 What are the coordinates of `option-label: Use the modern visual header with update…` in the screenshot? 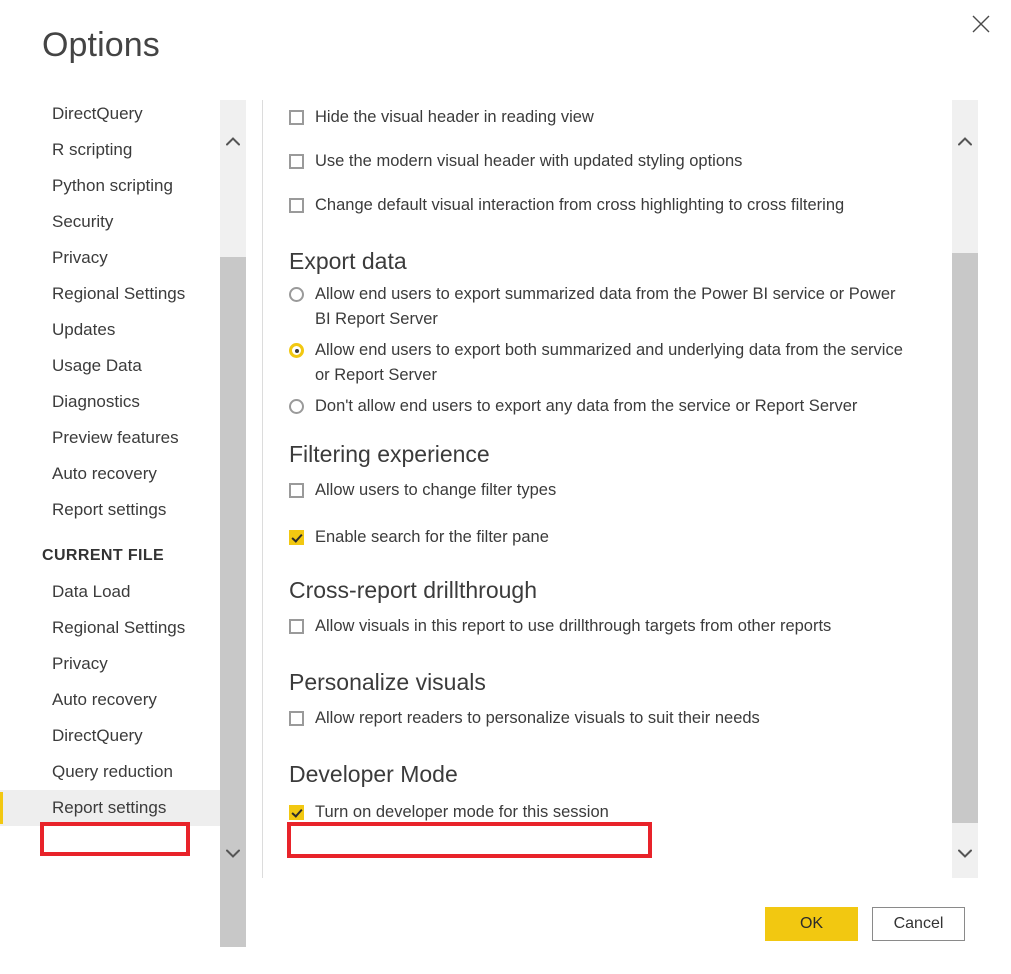 It's located at (529, 161).